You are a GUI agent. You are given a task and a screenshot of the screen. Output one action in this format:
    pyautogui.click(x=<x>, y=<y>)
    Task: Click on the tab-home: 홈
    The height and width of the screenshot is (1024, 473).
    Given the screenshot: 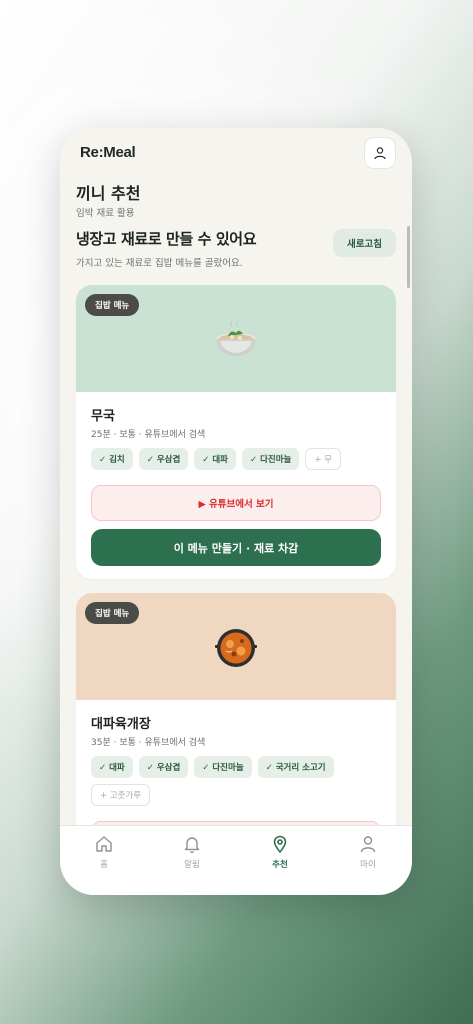 What is the action you would take?
    pyautogui.click(x=104, y=860)
    